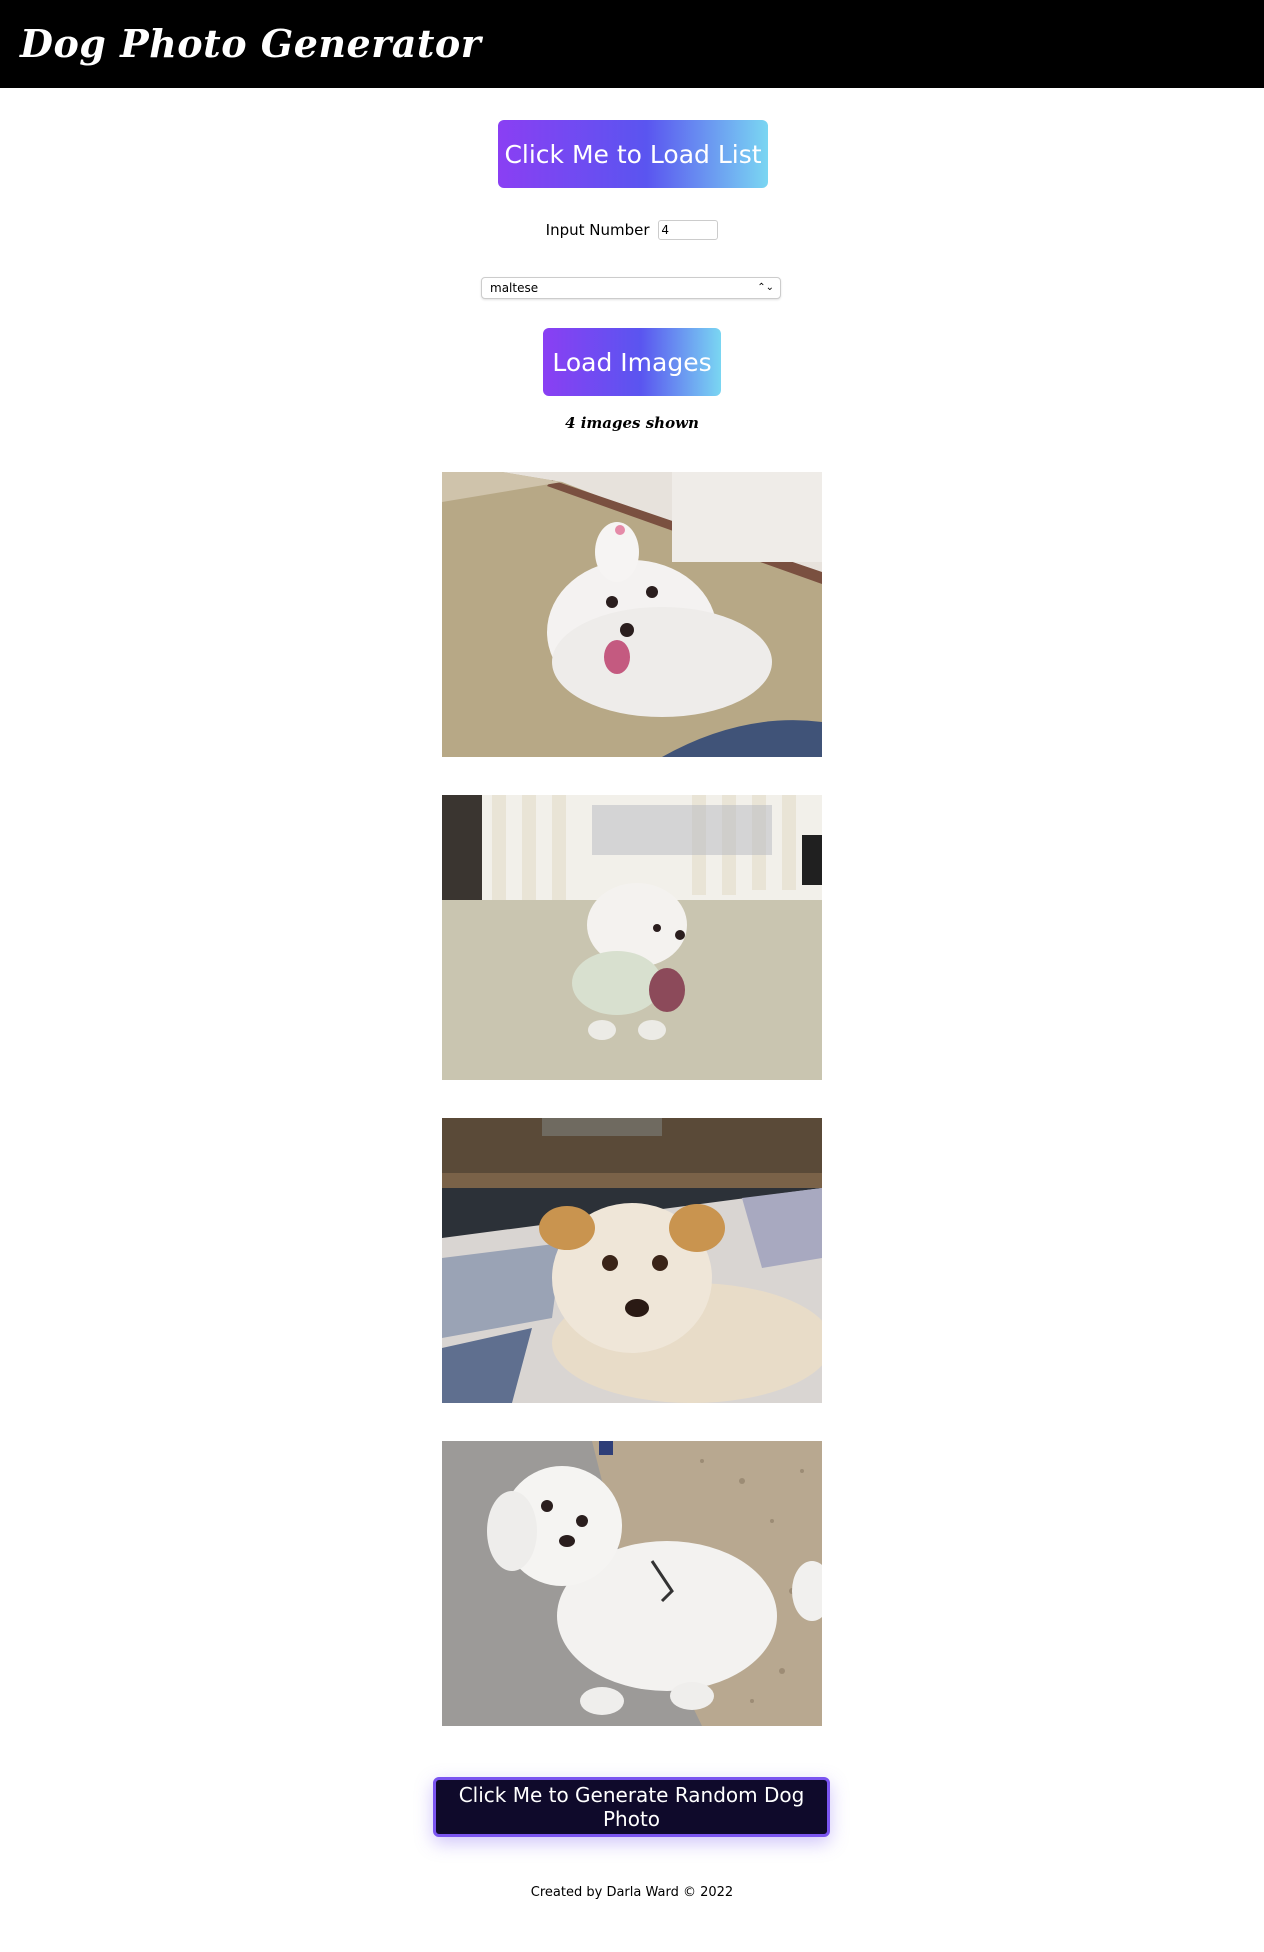  I want to click on breed-select-value: maltese, so click(514, 288).